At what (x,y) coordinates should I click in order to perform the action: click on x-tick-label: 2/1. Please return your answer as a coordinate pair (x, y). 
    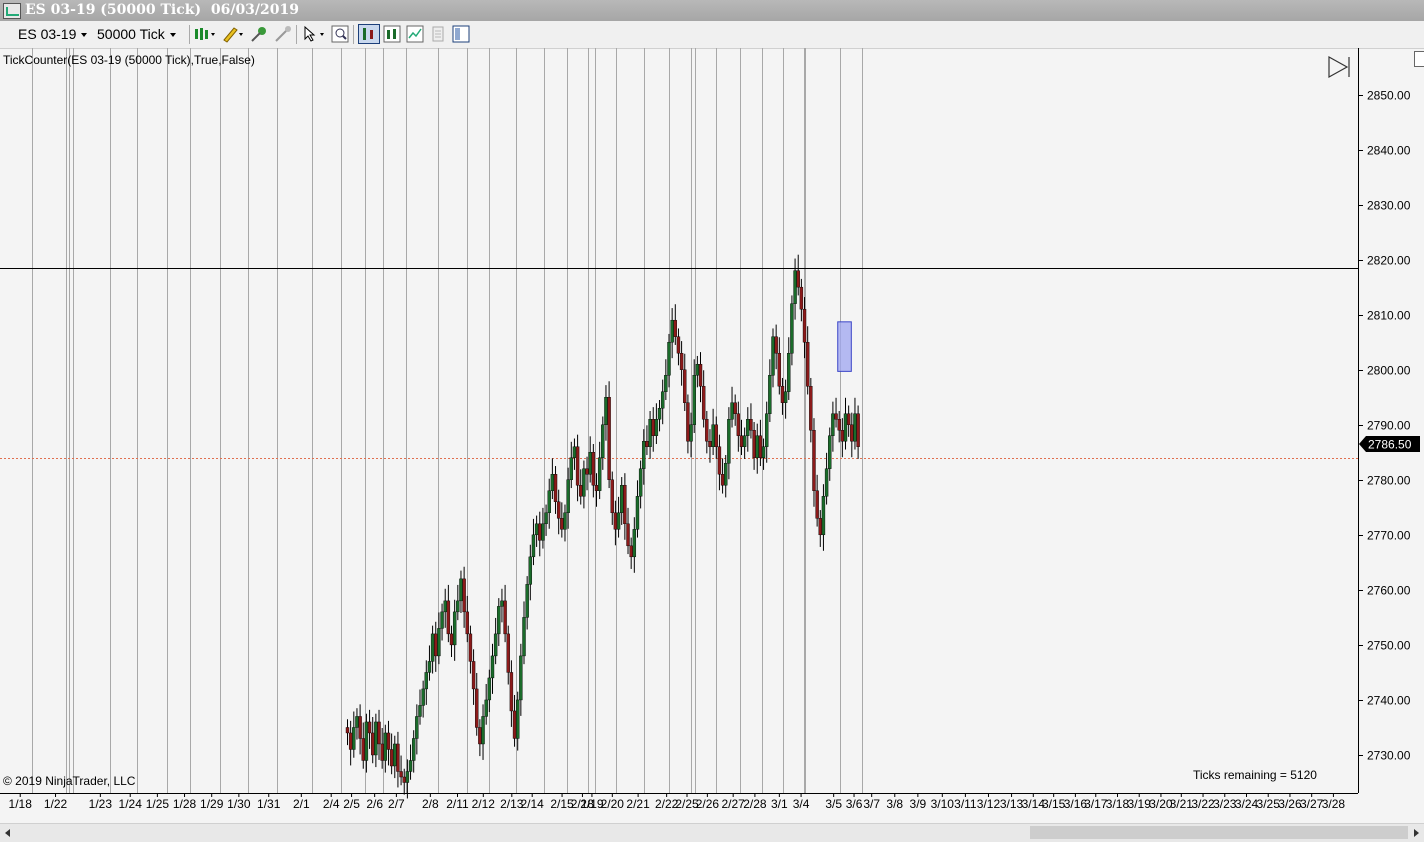
    Looking at the image, I should click on (301, 804).